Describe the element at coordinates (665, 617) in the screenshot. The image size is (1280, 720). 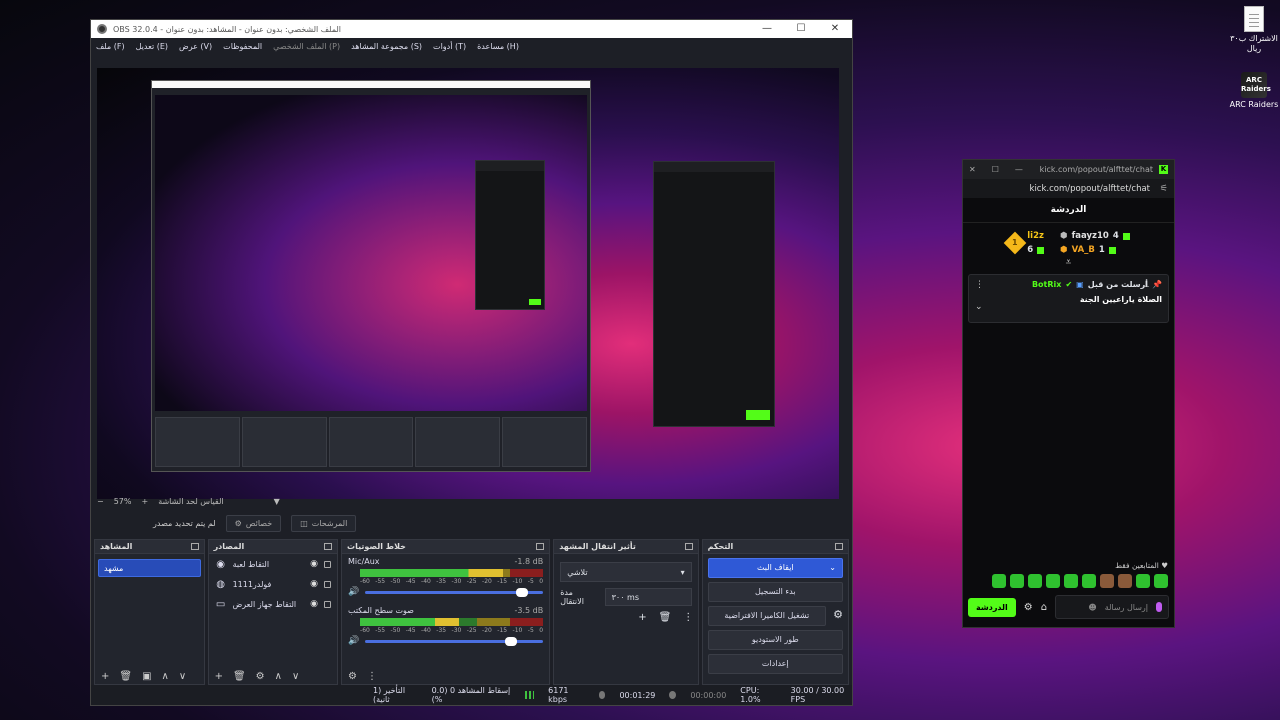
I see `remove-transition-button: 🗑` at that location.